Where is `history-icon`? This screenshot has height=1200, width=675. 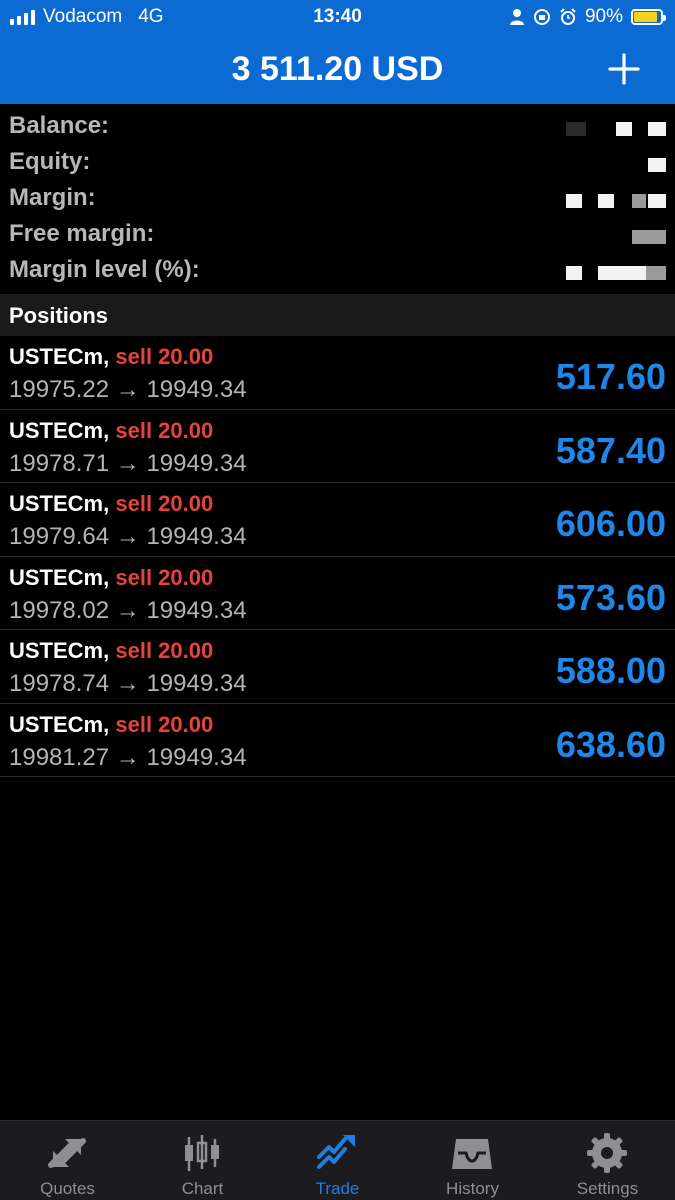 history-icon is located at coordinates (472, 1154).